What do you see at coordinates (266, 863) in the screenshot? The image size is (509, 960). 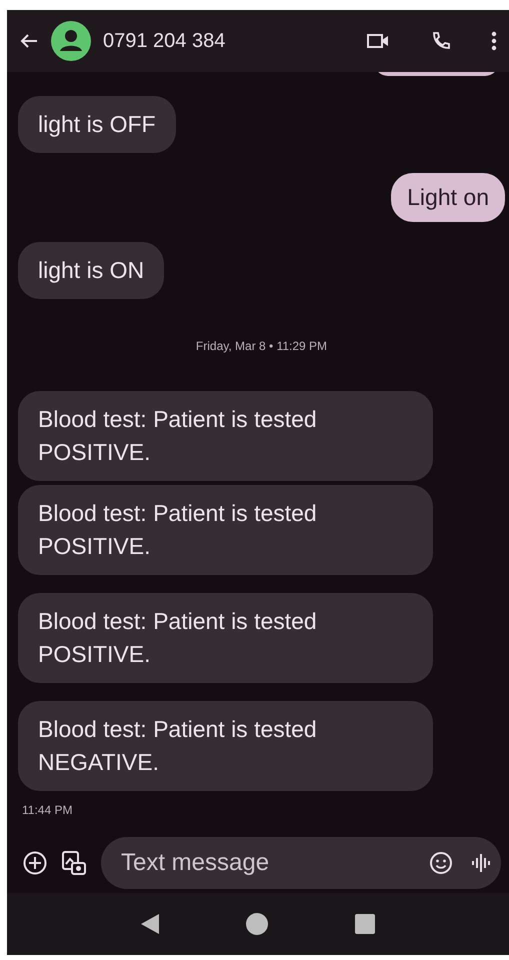 I see `message-input: Text message` at bounding box center [266, 863].